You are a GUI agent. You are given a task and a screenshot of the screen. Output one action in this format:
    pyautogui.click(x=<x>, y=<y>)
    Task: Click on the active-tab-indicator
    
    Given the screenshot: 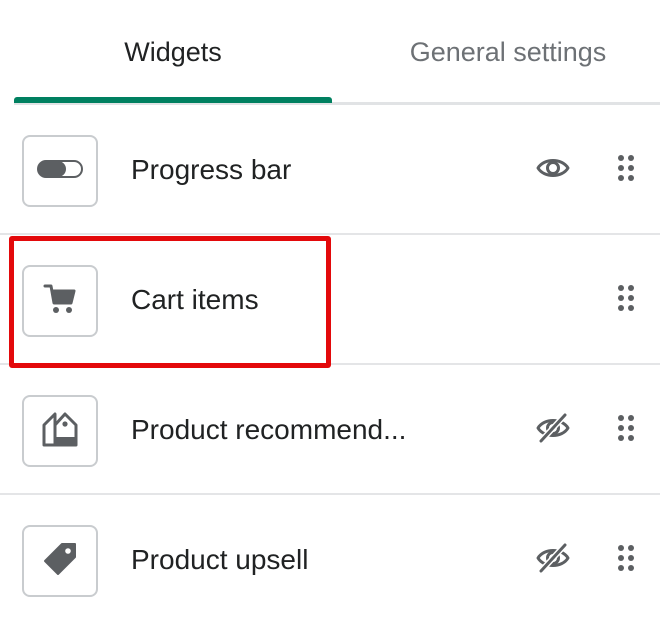 What is the action you would take?
    pyautogui.click(x=173, y=100)
    